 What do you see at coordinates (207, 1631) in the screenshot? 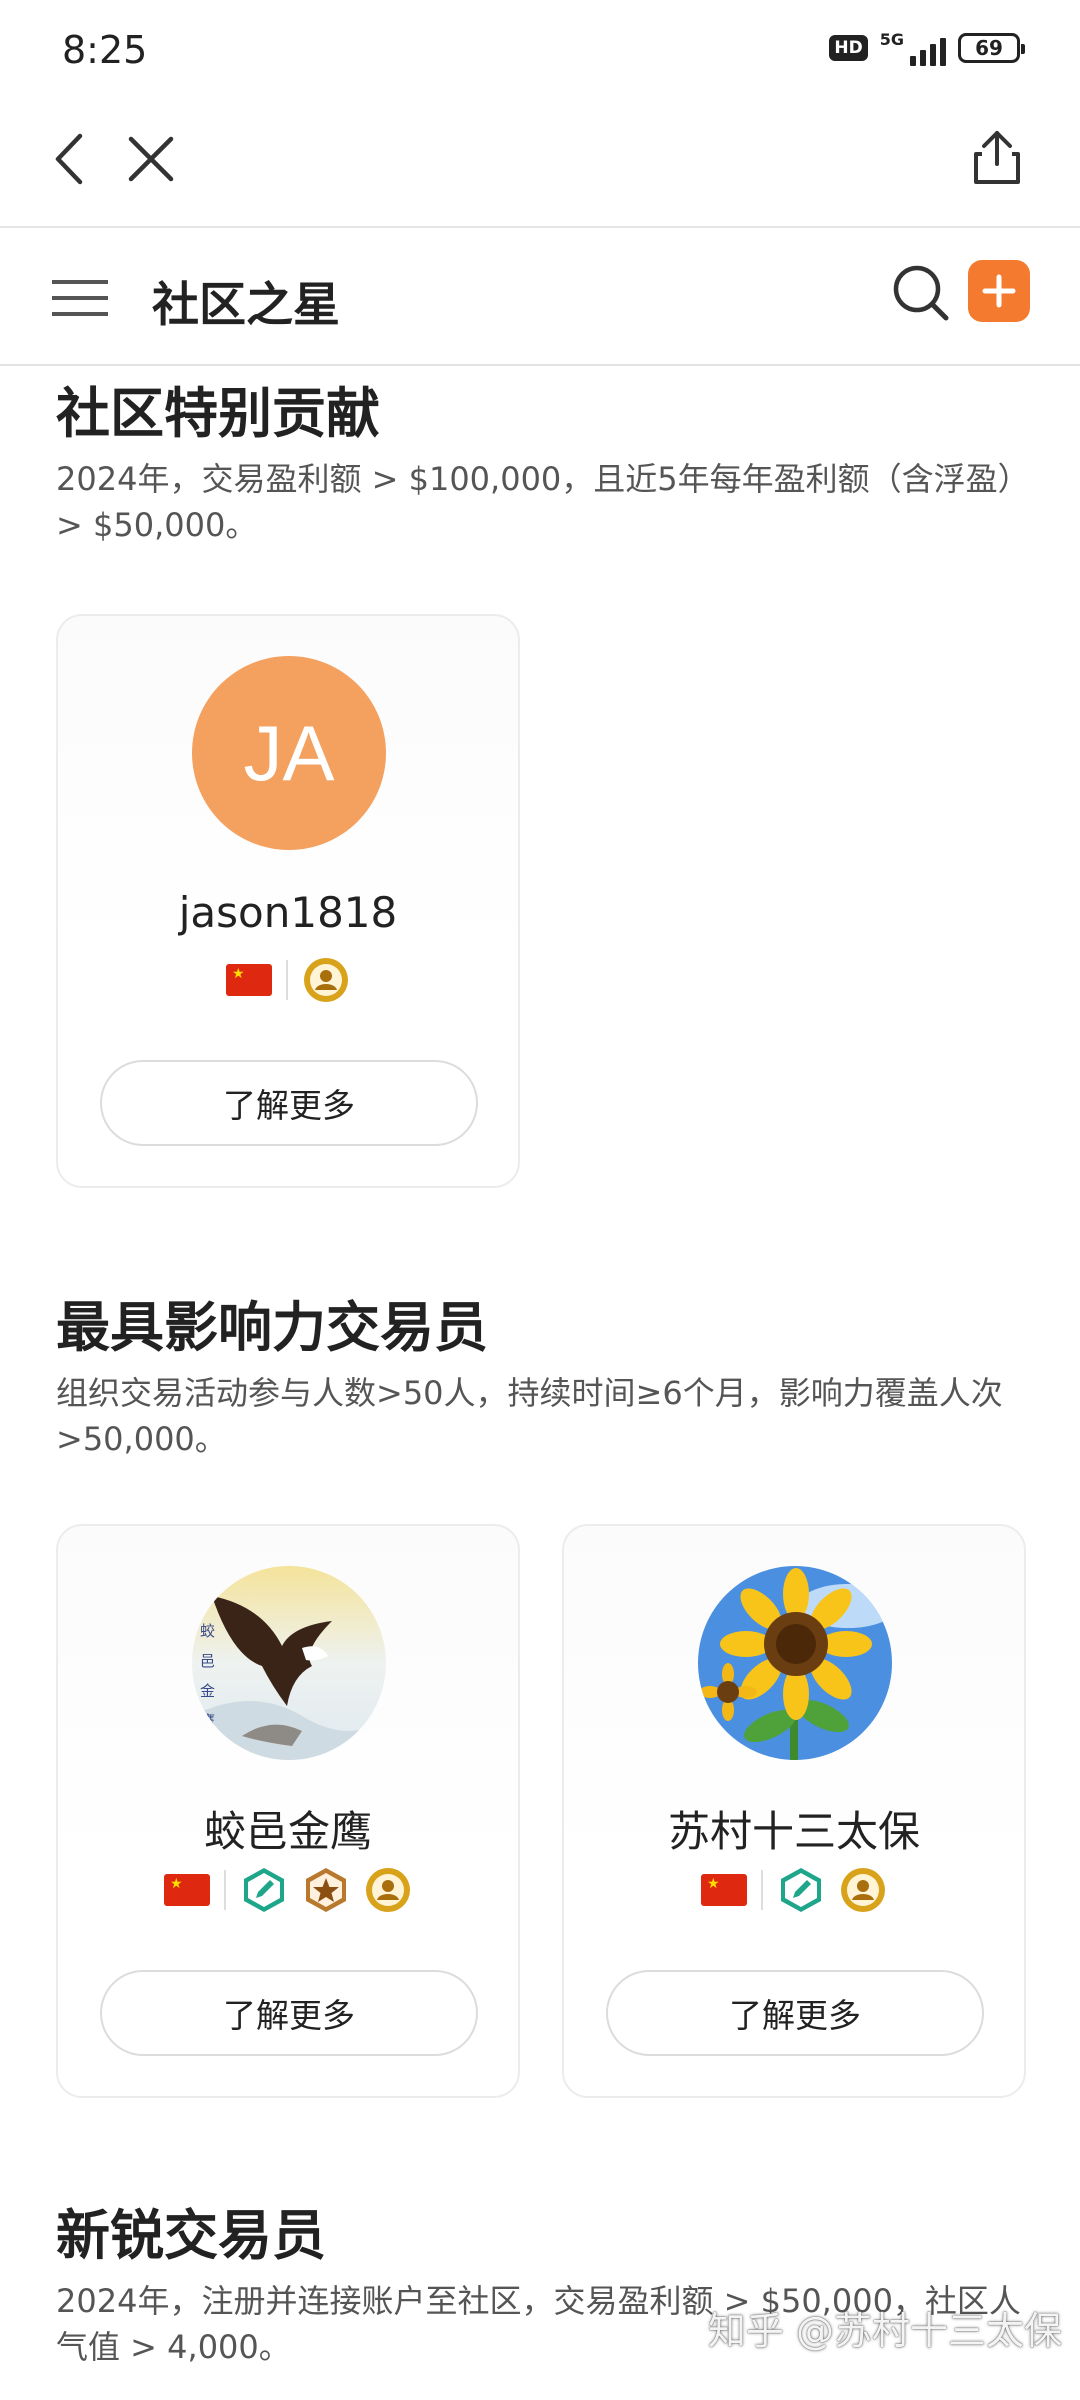
I see `svg-text: 蛟` at bounding box center [207, 1631].